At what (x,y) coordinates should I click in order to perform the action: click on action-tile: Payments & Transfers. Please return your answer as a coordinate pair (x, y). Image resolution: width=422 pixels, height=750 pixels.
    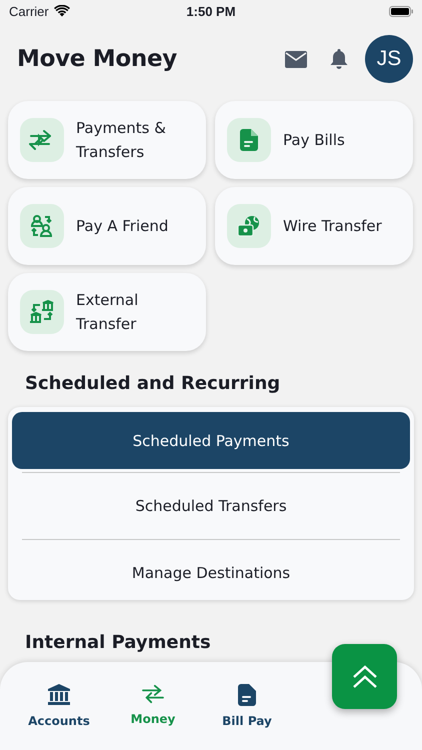
    Looking at the image, I should click on (107, 140).